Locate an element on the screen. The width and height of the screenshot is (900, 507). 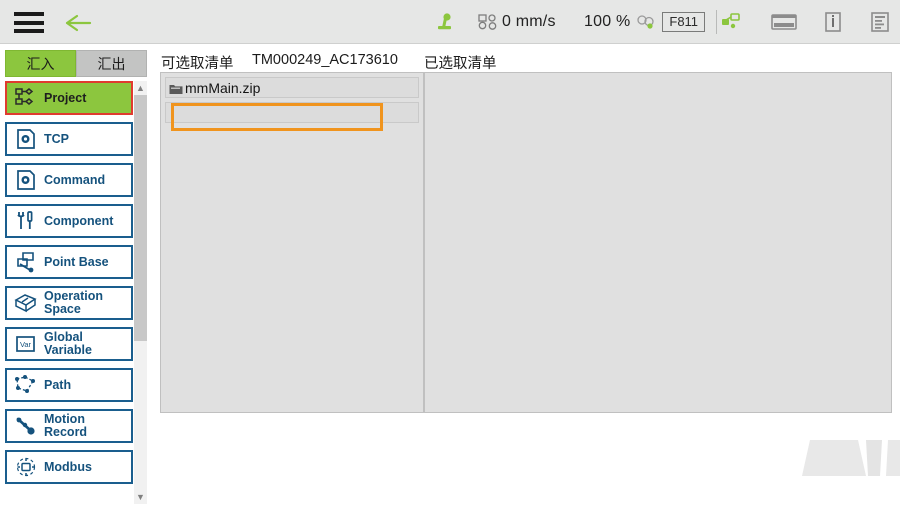
speed-value: 0 mm/s is located at coordinates (529, 21).